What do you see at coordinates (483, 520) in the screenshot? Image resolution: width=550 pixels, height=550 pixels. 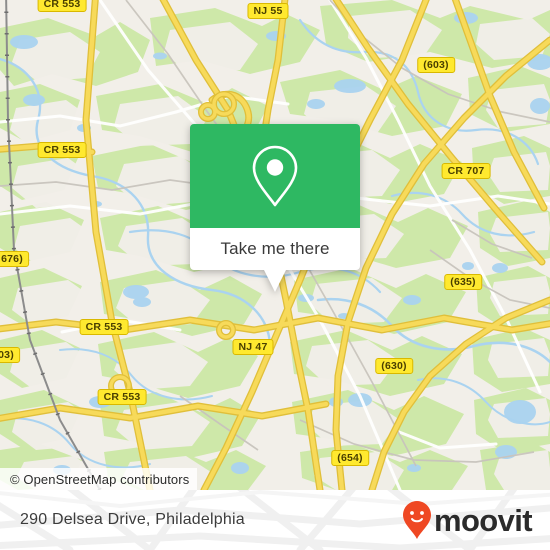 I see `moovit-wordmark: moovit` at bounding box center [483, 520].